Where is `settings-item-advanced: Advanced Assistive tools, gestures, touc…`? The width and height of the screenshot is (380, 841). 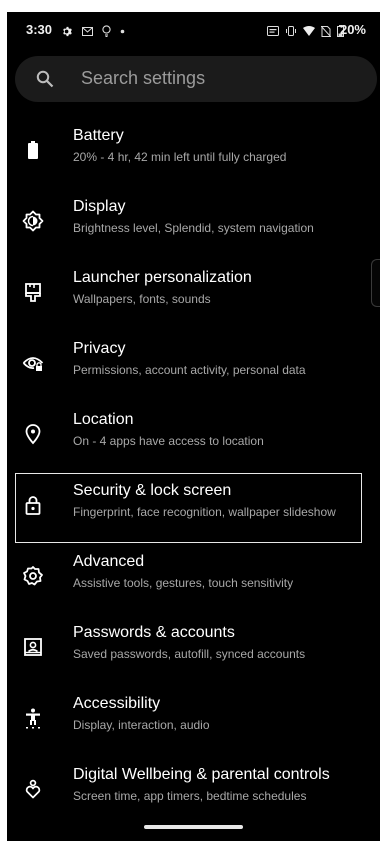 settings-item-advanced: Advanced Assistive tools, gestures, touc… is located at coordinates (193, 578).